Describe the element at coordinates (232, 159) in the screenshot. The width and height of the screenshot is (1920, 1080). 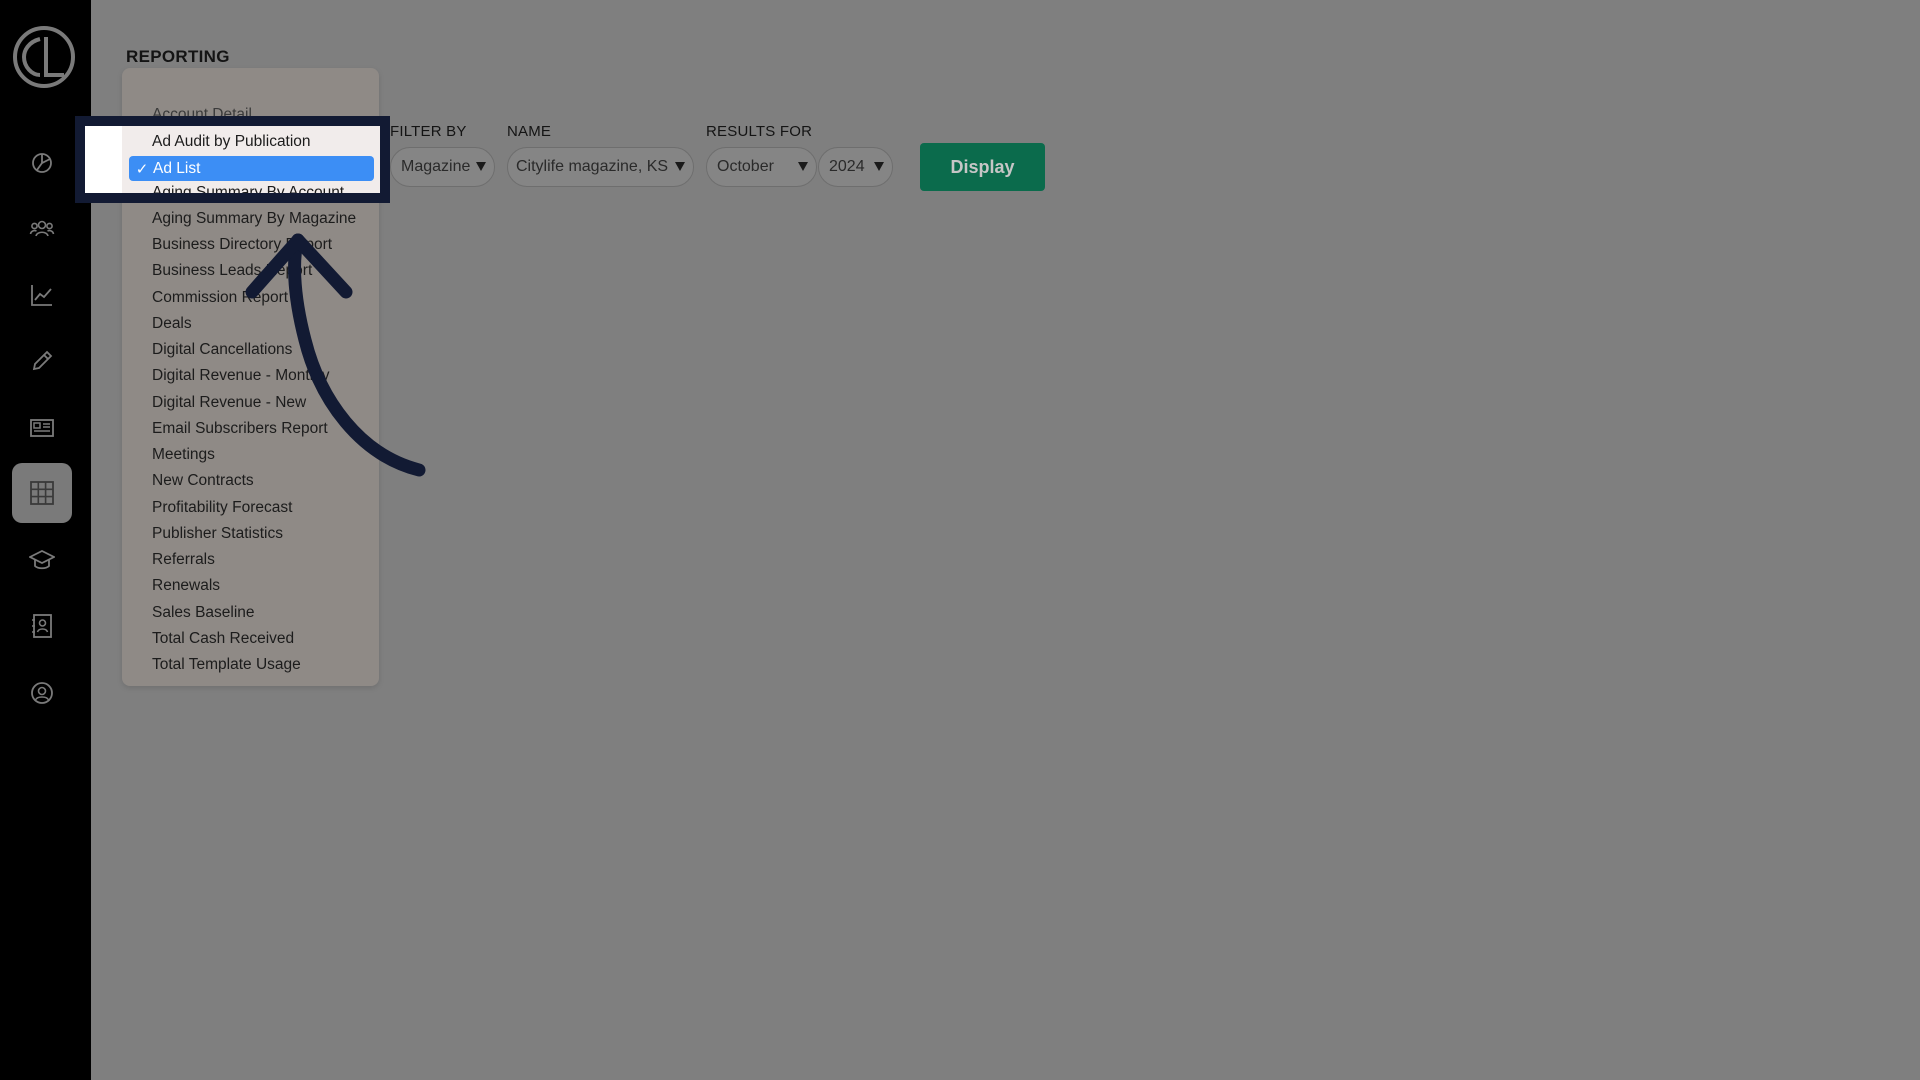
I see `highlight-frame` at that location.